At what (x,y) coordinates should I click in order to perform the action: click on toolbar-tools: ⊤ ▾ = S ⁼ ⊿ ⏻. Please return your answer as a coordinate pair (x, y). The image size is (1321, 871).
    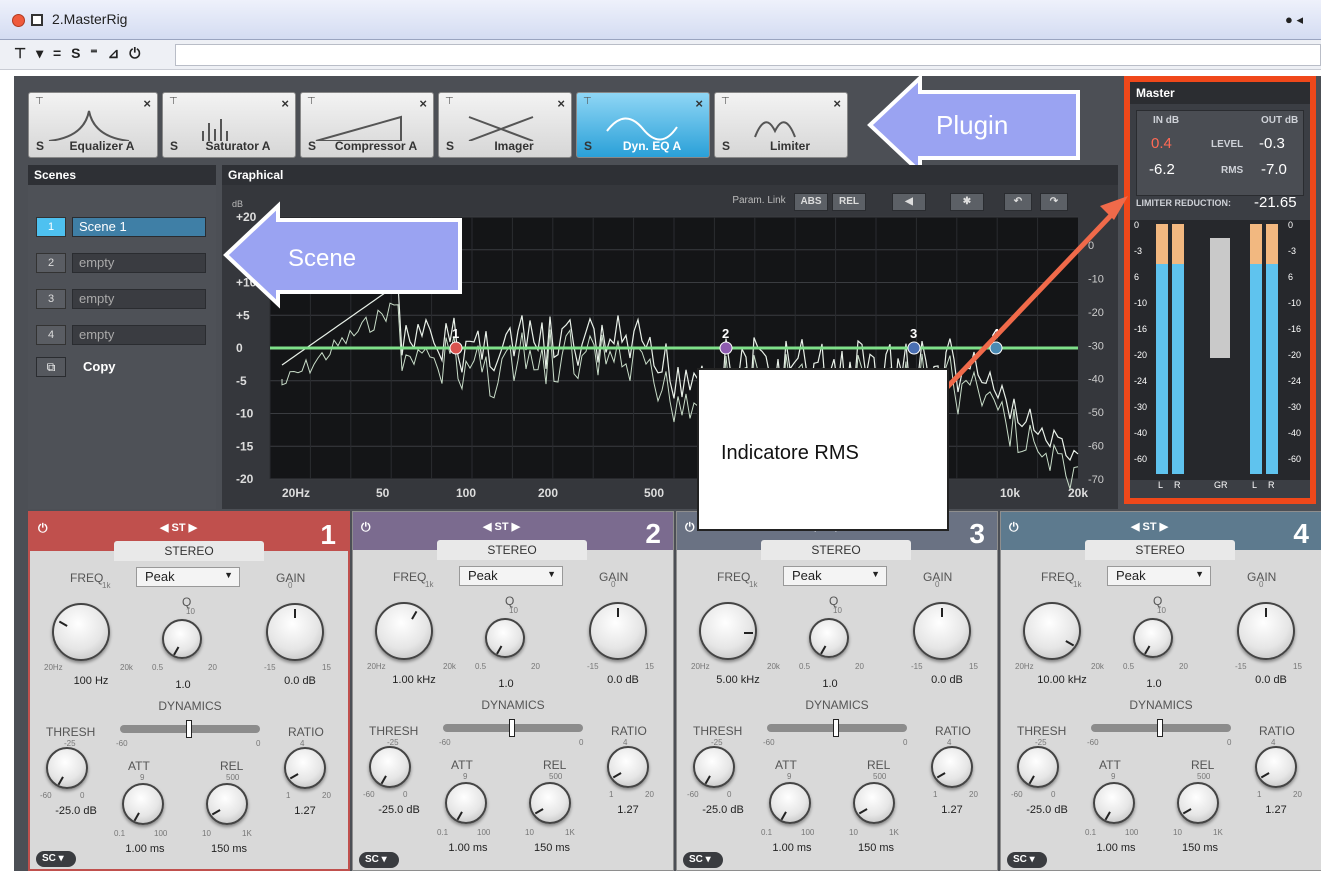
    Looking at the image, I should click on (78, 53).